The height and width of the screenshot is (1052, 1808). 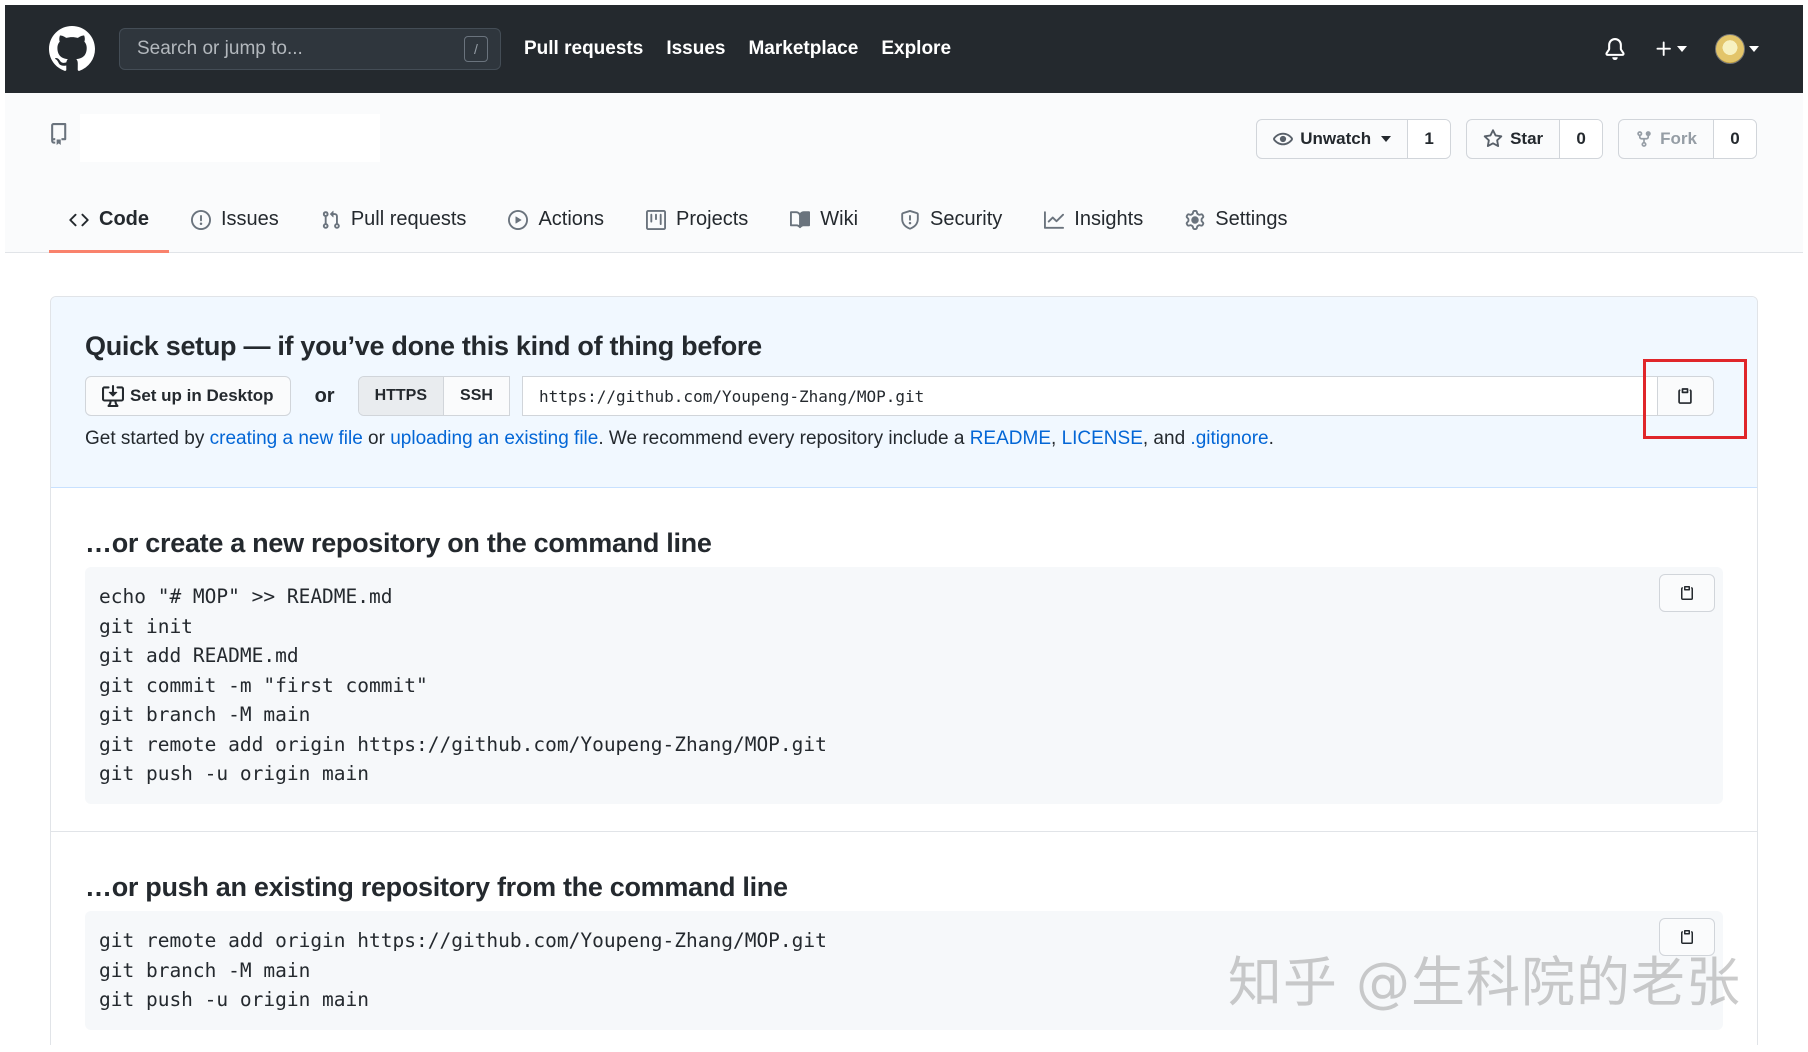 What do you see at coordinates (286, 438) in the screenshot?
I see `create-new-file-link: creating a new file` at bounding box center [286, 438].